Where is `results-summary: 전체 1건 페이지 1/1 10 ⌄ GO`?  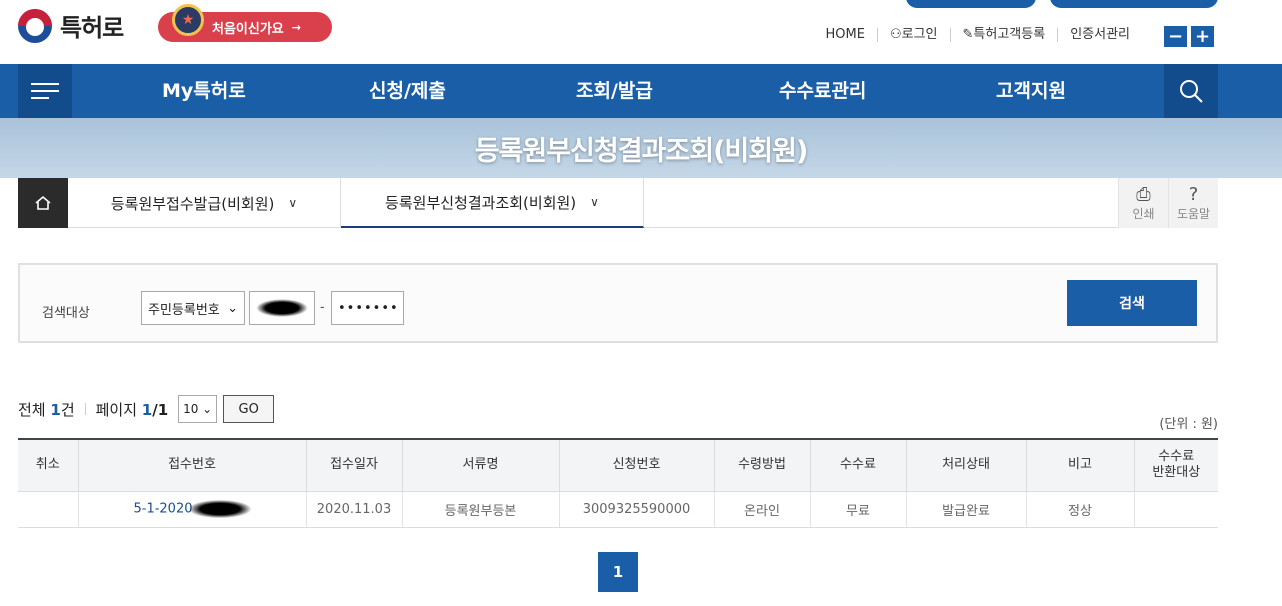
results-summary: 전체 1건 페이지 1/1 10 ⌄ GO is located at coordinates (146, 409).